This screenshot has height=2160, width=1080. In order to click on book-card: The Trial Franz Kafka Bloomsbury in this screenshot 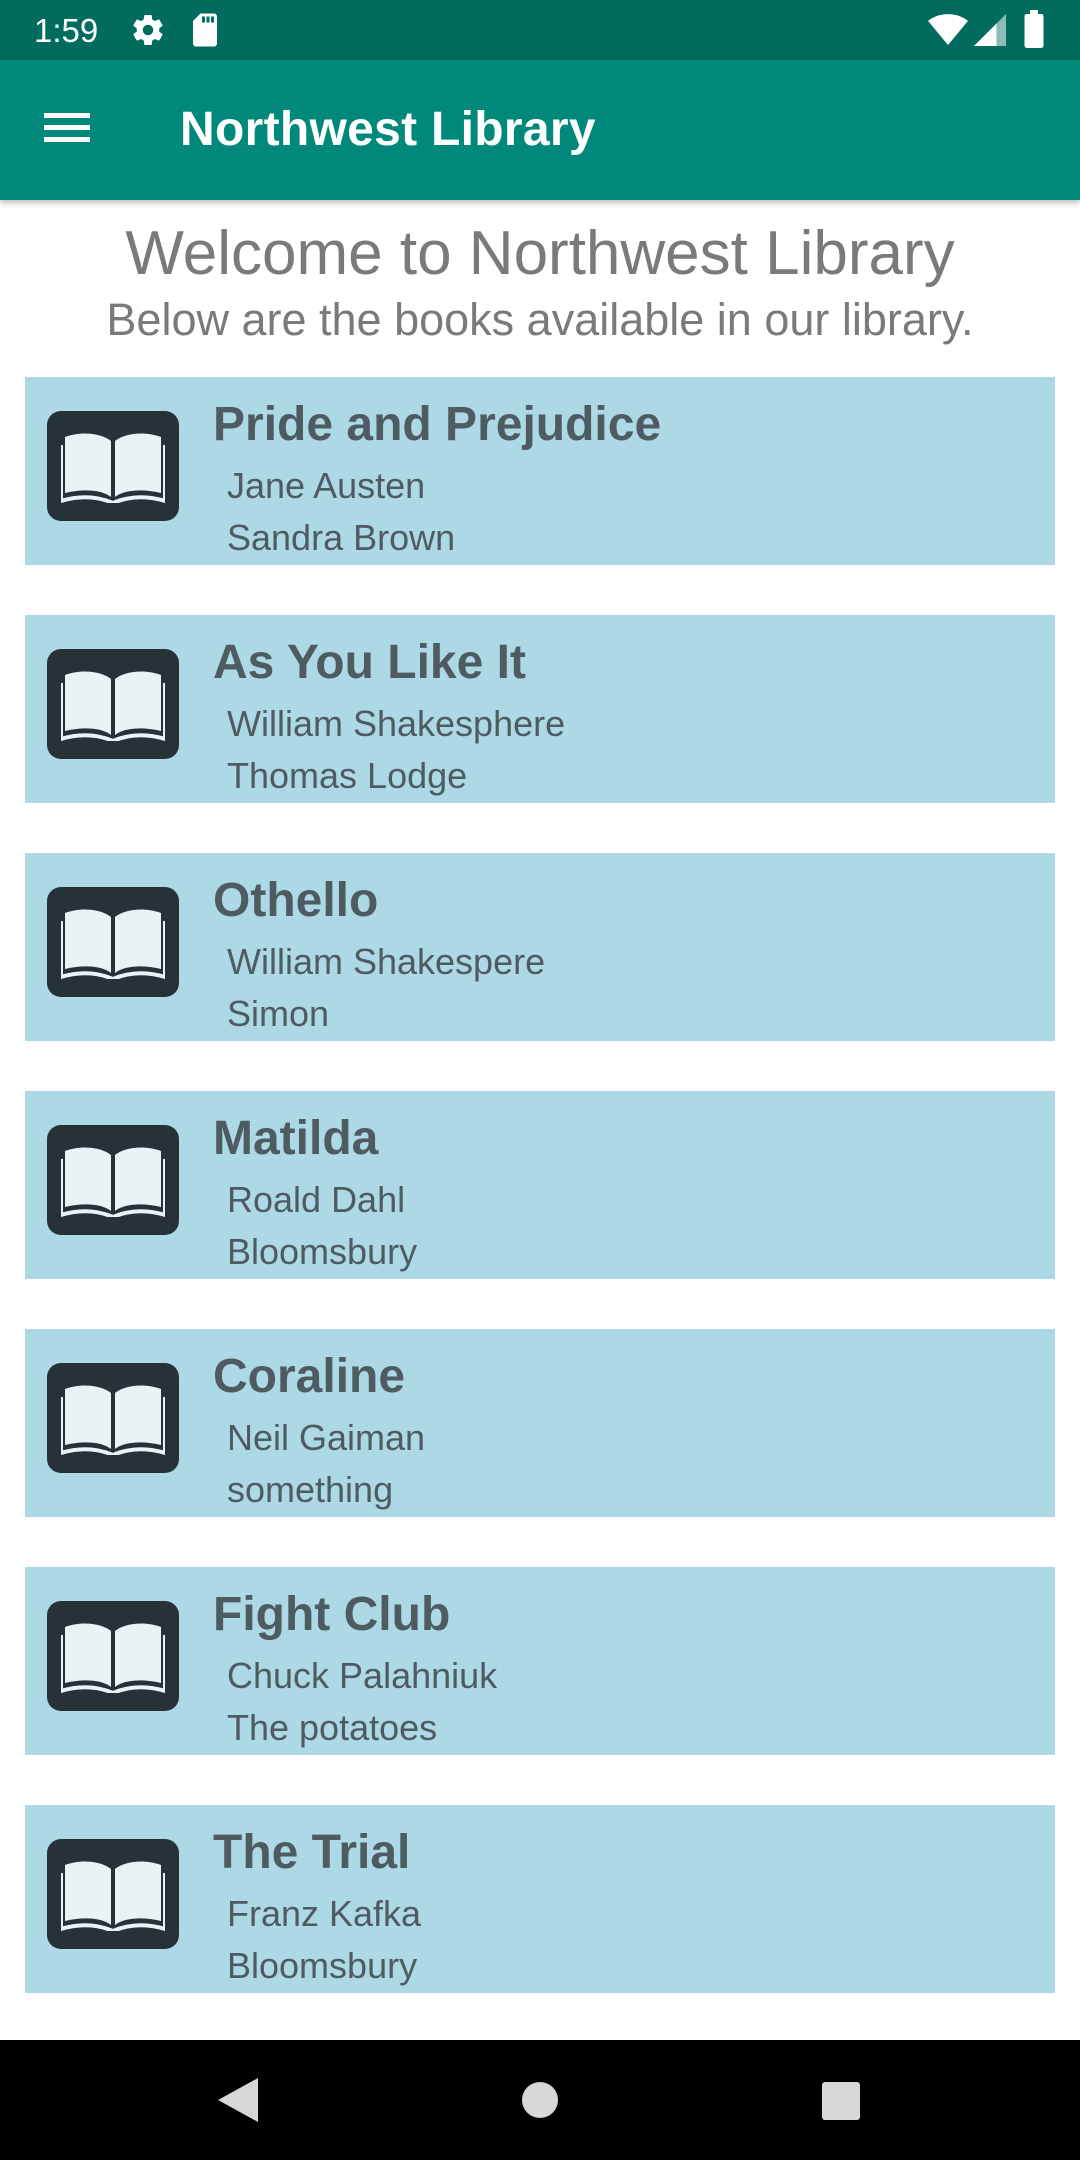, I will do `click(540, 1899)`.